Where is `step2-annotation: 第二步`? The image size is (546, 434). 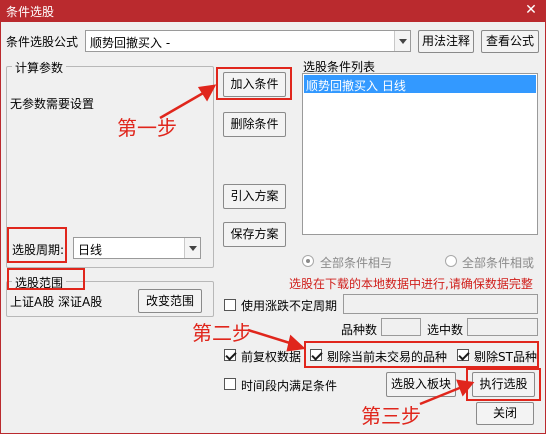
step2-annotation: 第二步 is located at coordinates (222, 333).